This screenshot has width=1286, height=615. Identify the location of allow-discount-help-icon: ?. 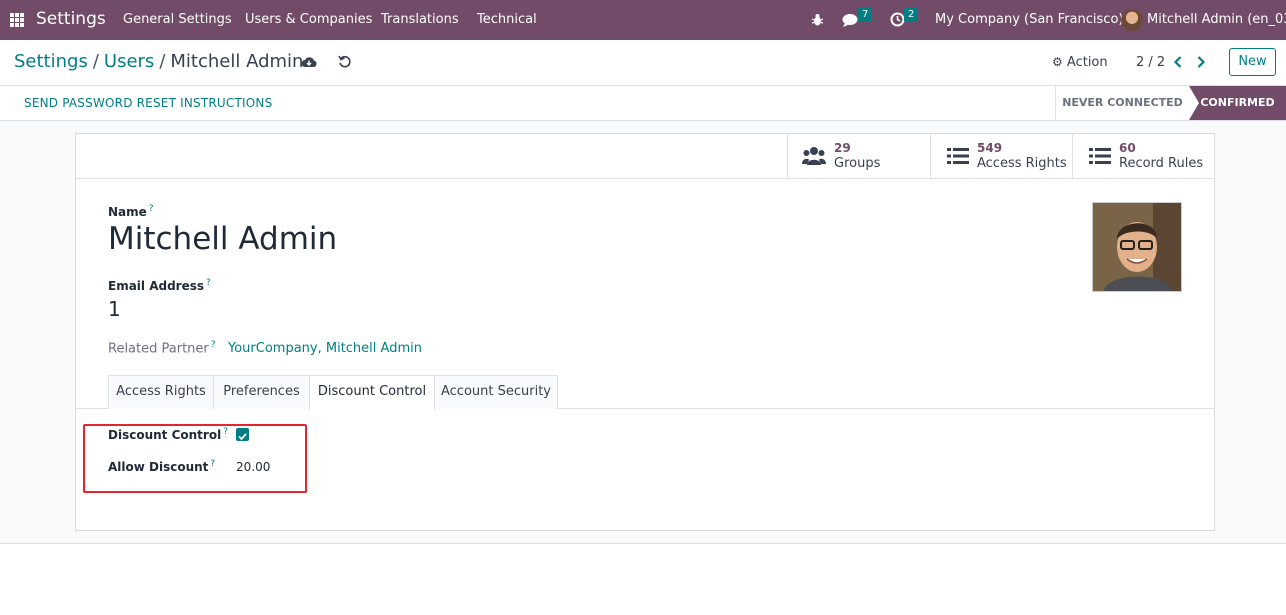
(212, 464).